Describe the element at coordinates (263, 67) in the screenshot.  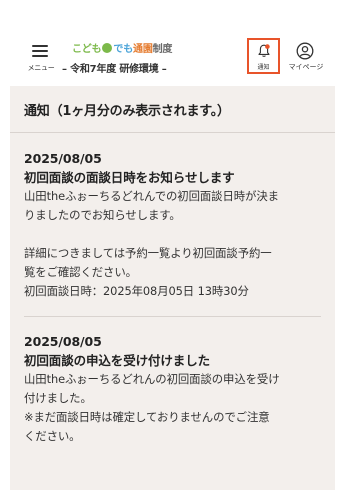
I see `notification-label: 通知` at that location.